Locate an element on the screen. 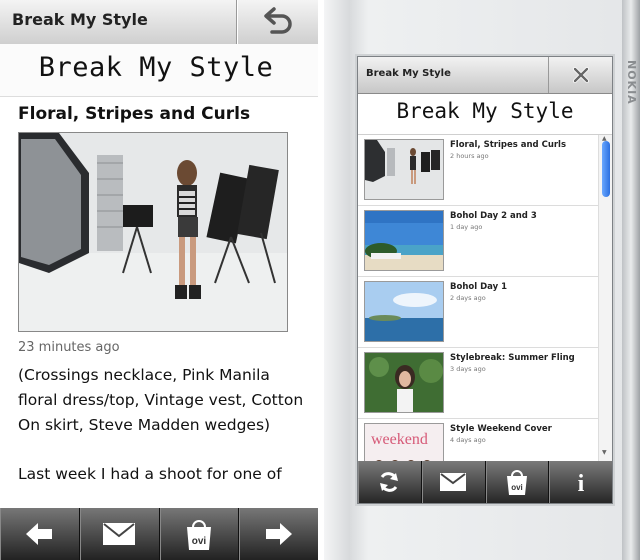 The image size is (640, 560). post-title: Style Weekend Cover is located at coordinates (501, 429).